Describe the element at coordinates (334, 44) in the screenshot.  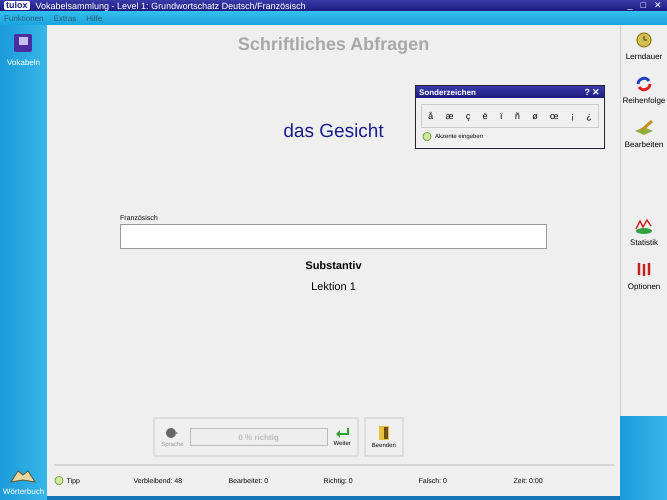
I see `page-heading: Schriftliches Abfragen` at that location.